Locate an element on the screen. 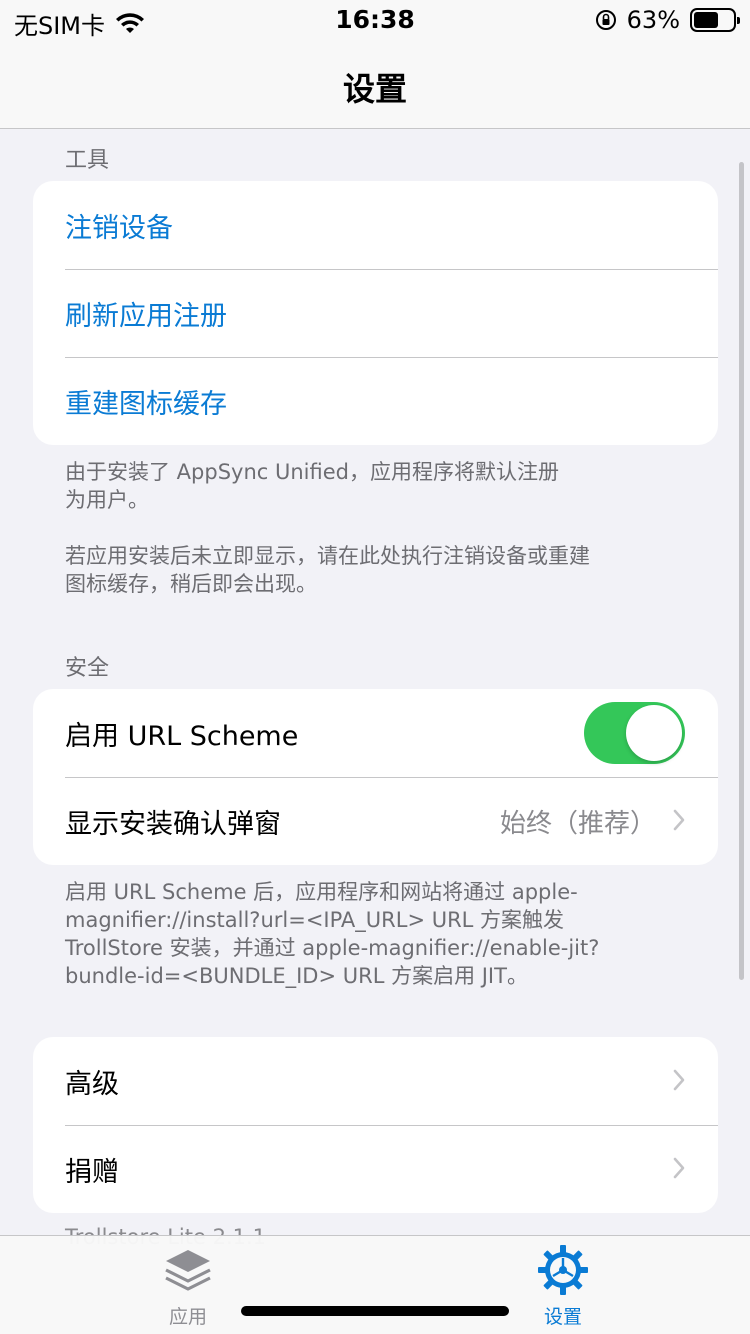  refresh-app-registrations-button: 刷新应用注册 is located at coordinates (375, 313).